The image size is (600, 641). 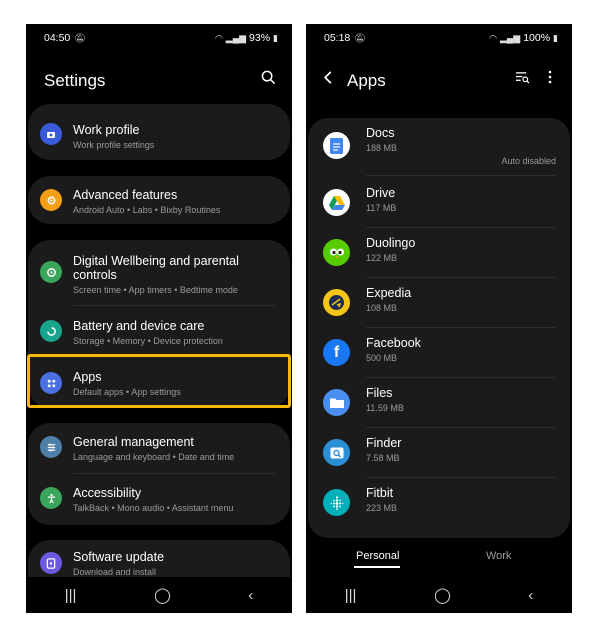 What do you see at coordinates (377, 556) in the screenshot?
I see `tab-personal: Personal` at bounding box center [377, 556].